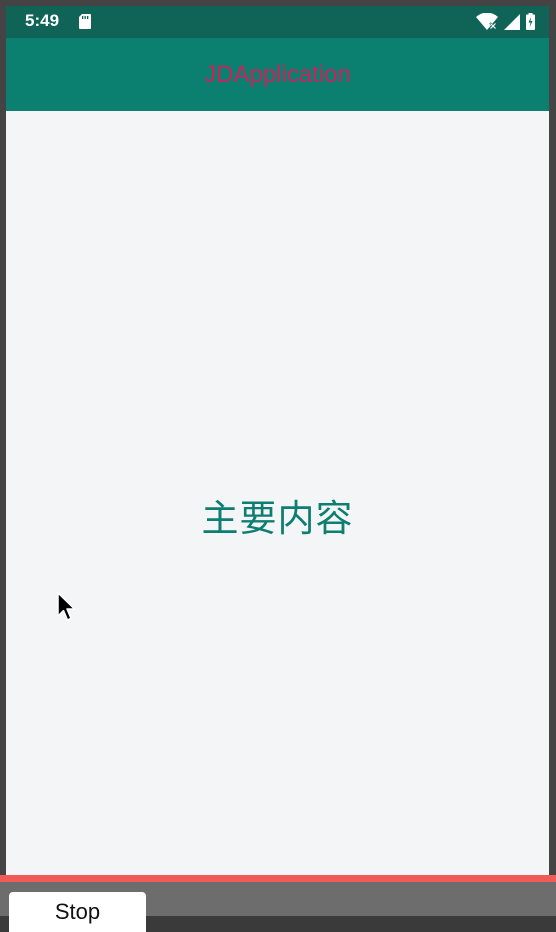 The image size is (556, 932). Describe the element at coordinates (66, 606) in the screenshot. I see `mouse-pointer-icon` at that location.